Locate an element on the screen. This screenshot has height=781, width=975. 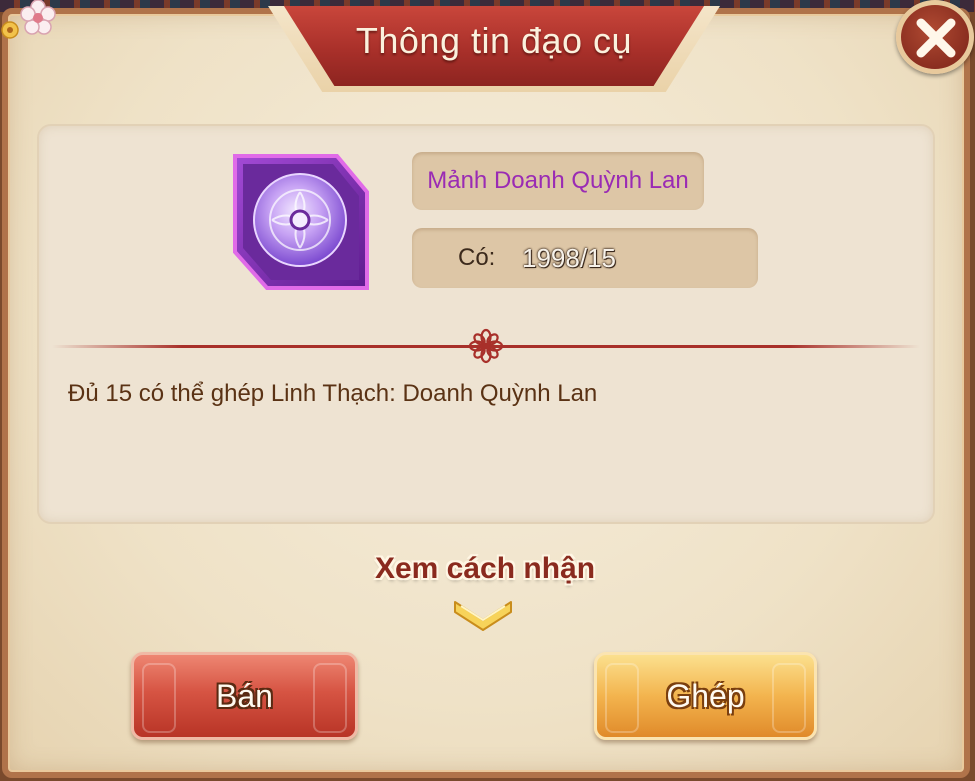
dialog-title: Thông tin đạo cụ is located at coordinates (494, 40).